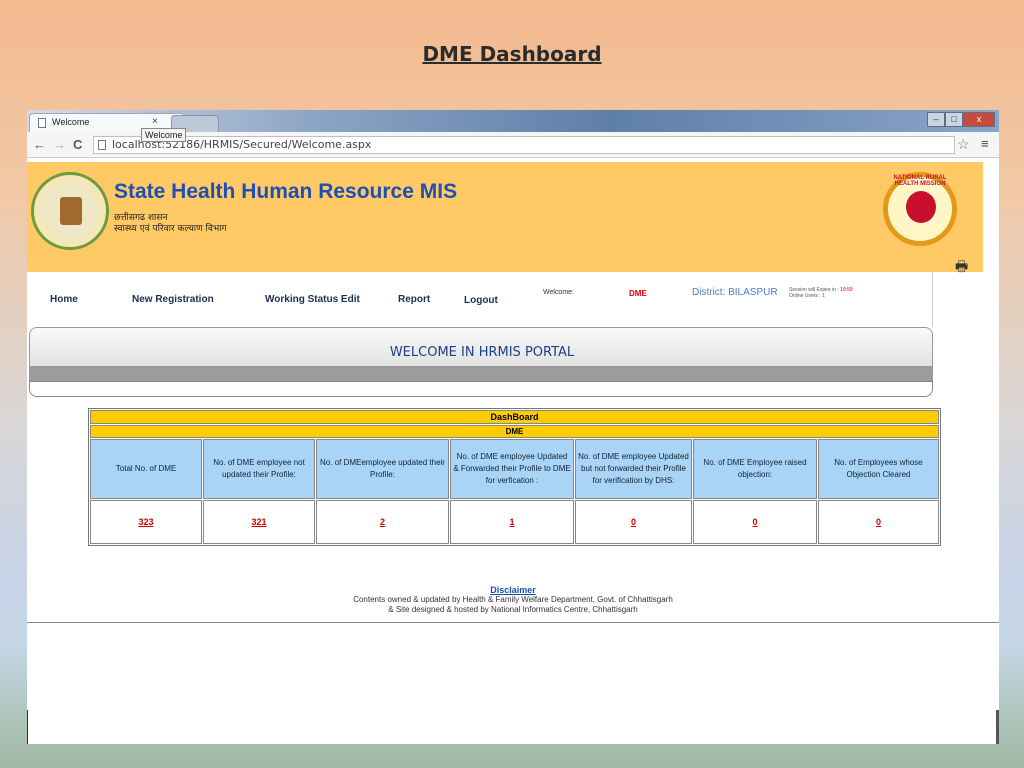 The image size is (1024, 768). Describe the element at coordinates (514, 431) in the screenshot. I see `dashboard-subtitle: DME` at that location.